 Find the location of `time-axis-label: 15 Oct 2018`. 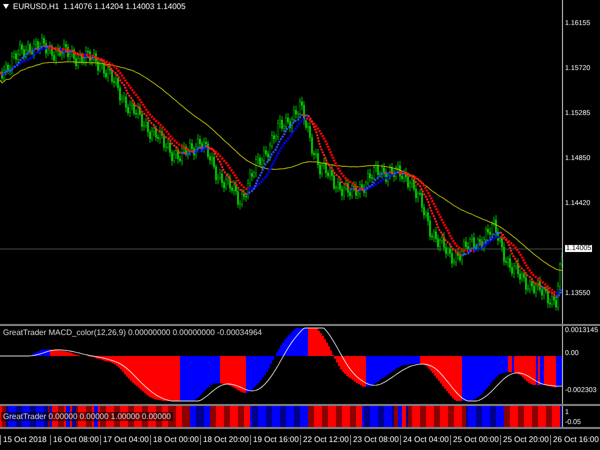

time-axis-label: 15 Oct 2018 is located at coordinates (25, 439).